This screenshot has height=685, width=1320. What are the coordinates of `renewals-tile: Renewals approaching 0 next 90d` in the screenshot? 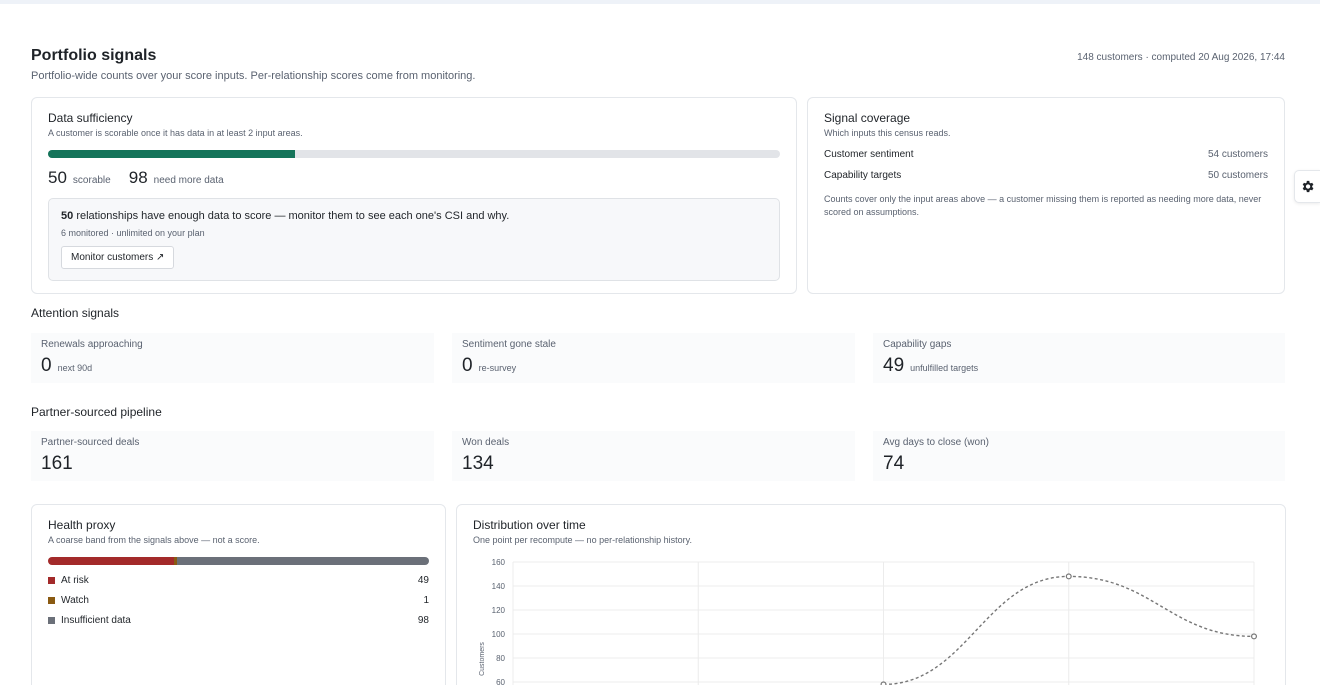 It's located at (232, 358).